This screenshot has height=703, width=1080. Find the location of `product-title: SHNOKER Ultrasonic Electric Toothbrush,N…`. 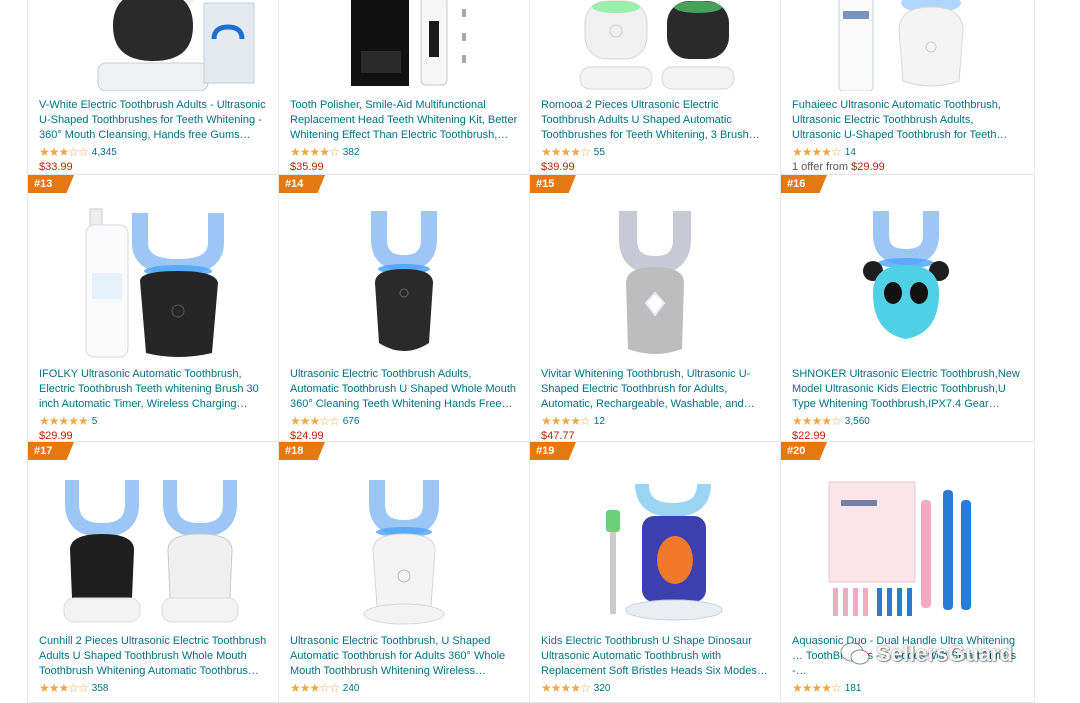

product-title: SHNOKER Ultrasonic Electric Toothbrush,N… is located at coordinates (907, 389).